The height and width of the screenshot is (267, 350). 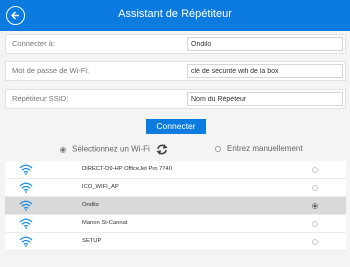 What do you see at coordinates (265, 71) in the screenshot?
I see `wifi-password-field` at bounding box center [265, 71].